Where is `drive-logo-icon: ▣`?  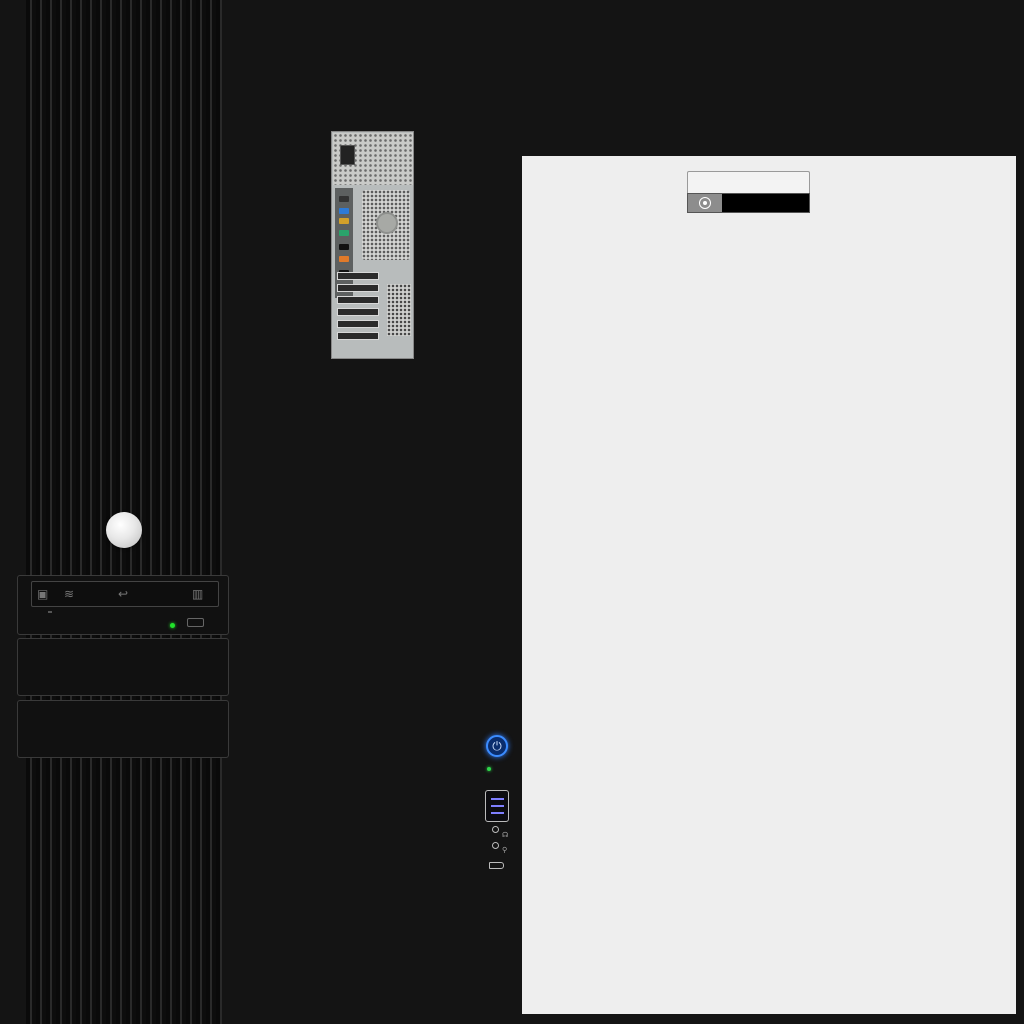
drive-logo-icon: ▣ is located at coordinates (43, 594).